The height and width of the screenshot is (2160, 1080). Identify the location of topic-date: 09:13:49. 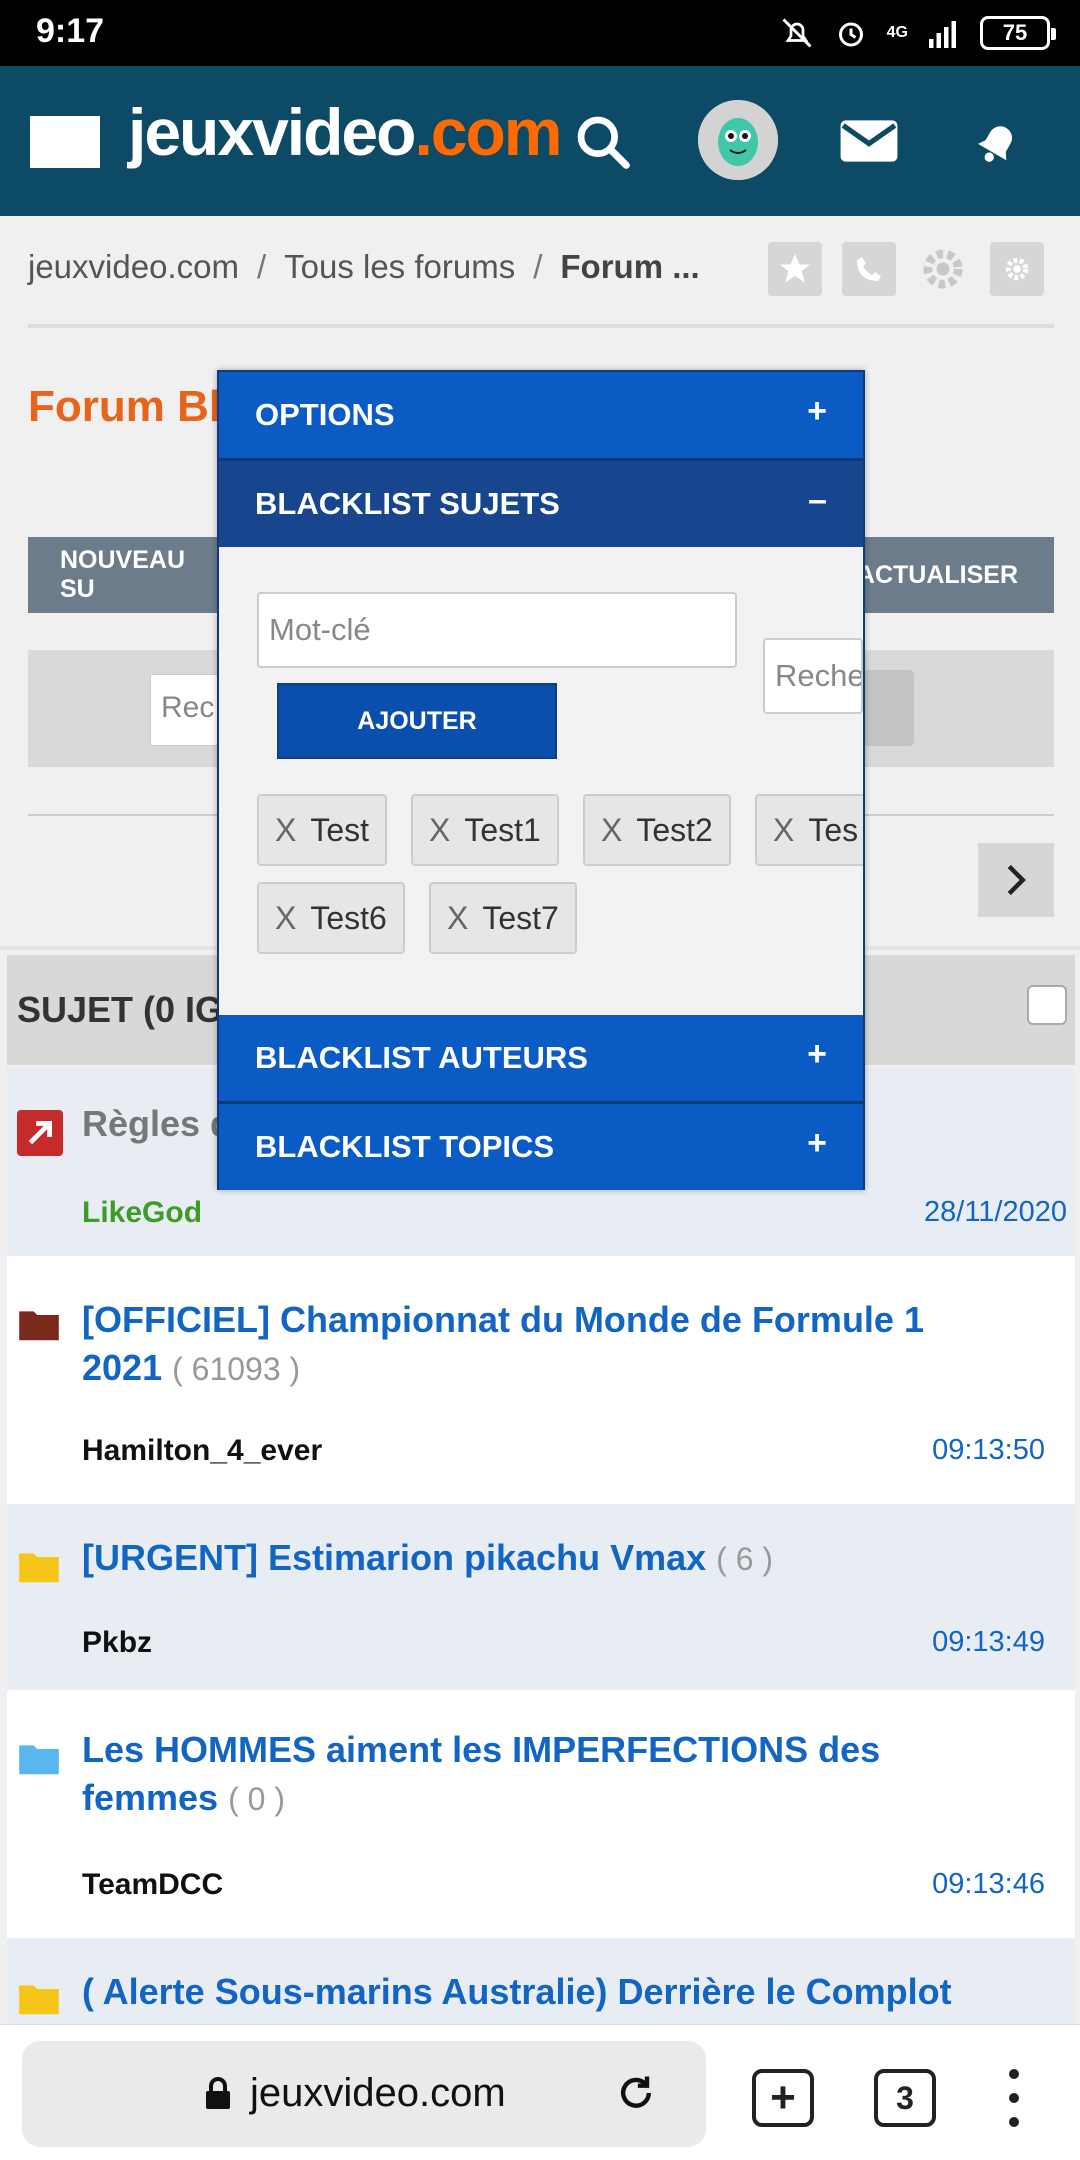
(988, 1642).